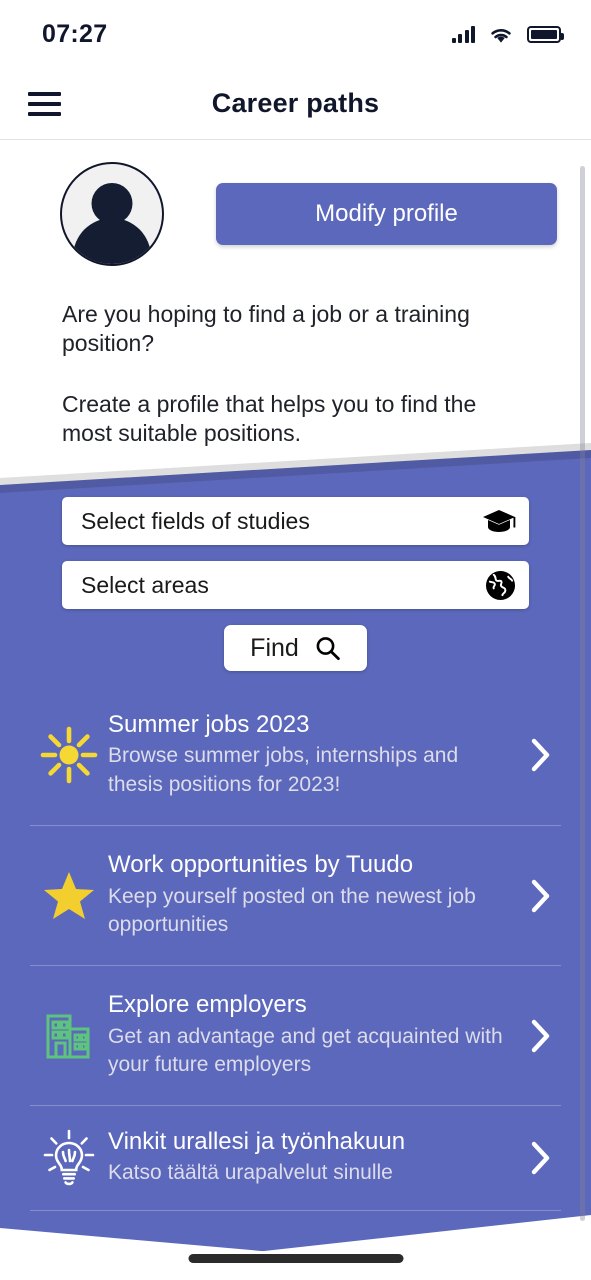 The width and height of the screenshot is (591, 1280). Describe the element at coordinates (69, 755) in the screenshot. I see `sun-icon` at that location.